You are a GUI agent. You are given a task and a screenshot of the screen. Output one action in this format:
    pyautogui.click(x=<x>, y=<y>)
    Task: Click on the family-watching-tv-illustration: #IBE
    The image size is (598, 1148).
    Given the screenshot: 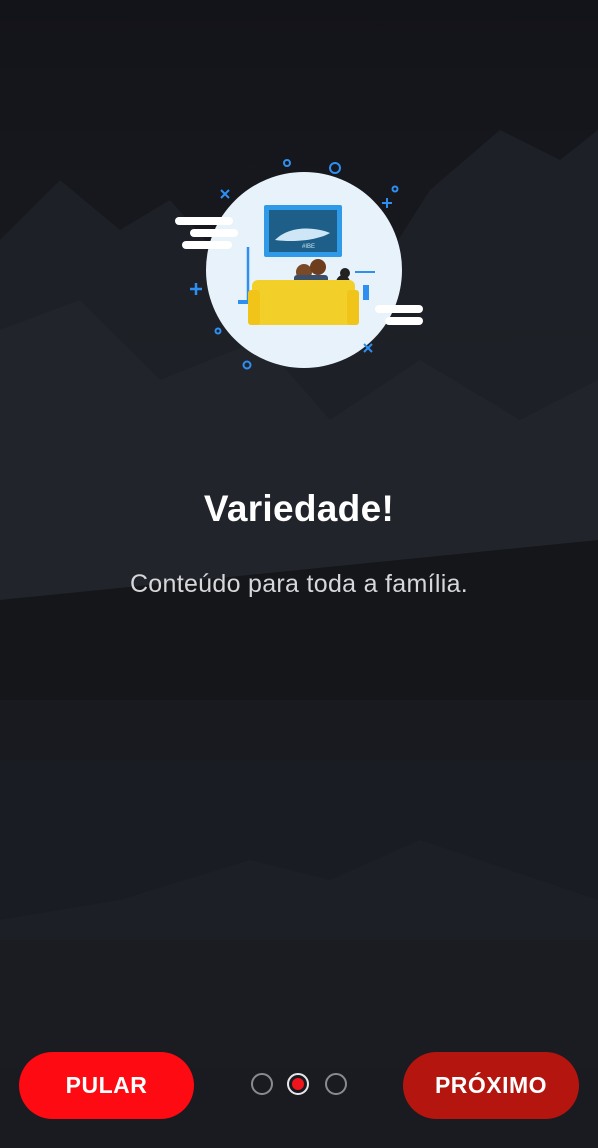 What is the action you would take?
    pyautogui.click(x=299, y=264)
    